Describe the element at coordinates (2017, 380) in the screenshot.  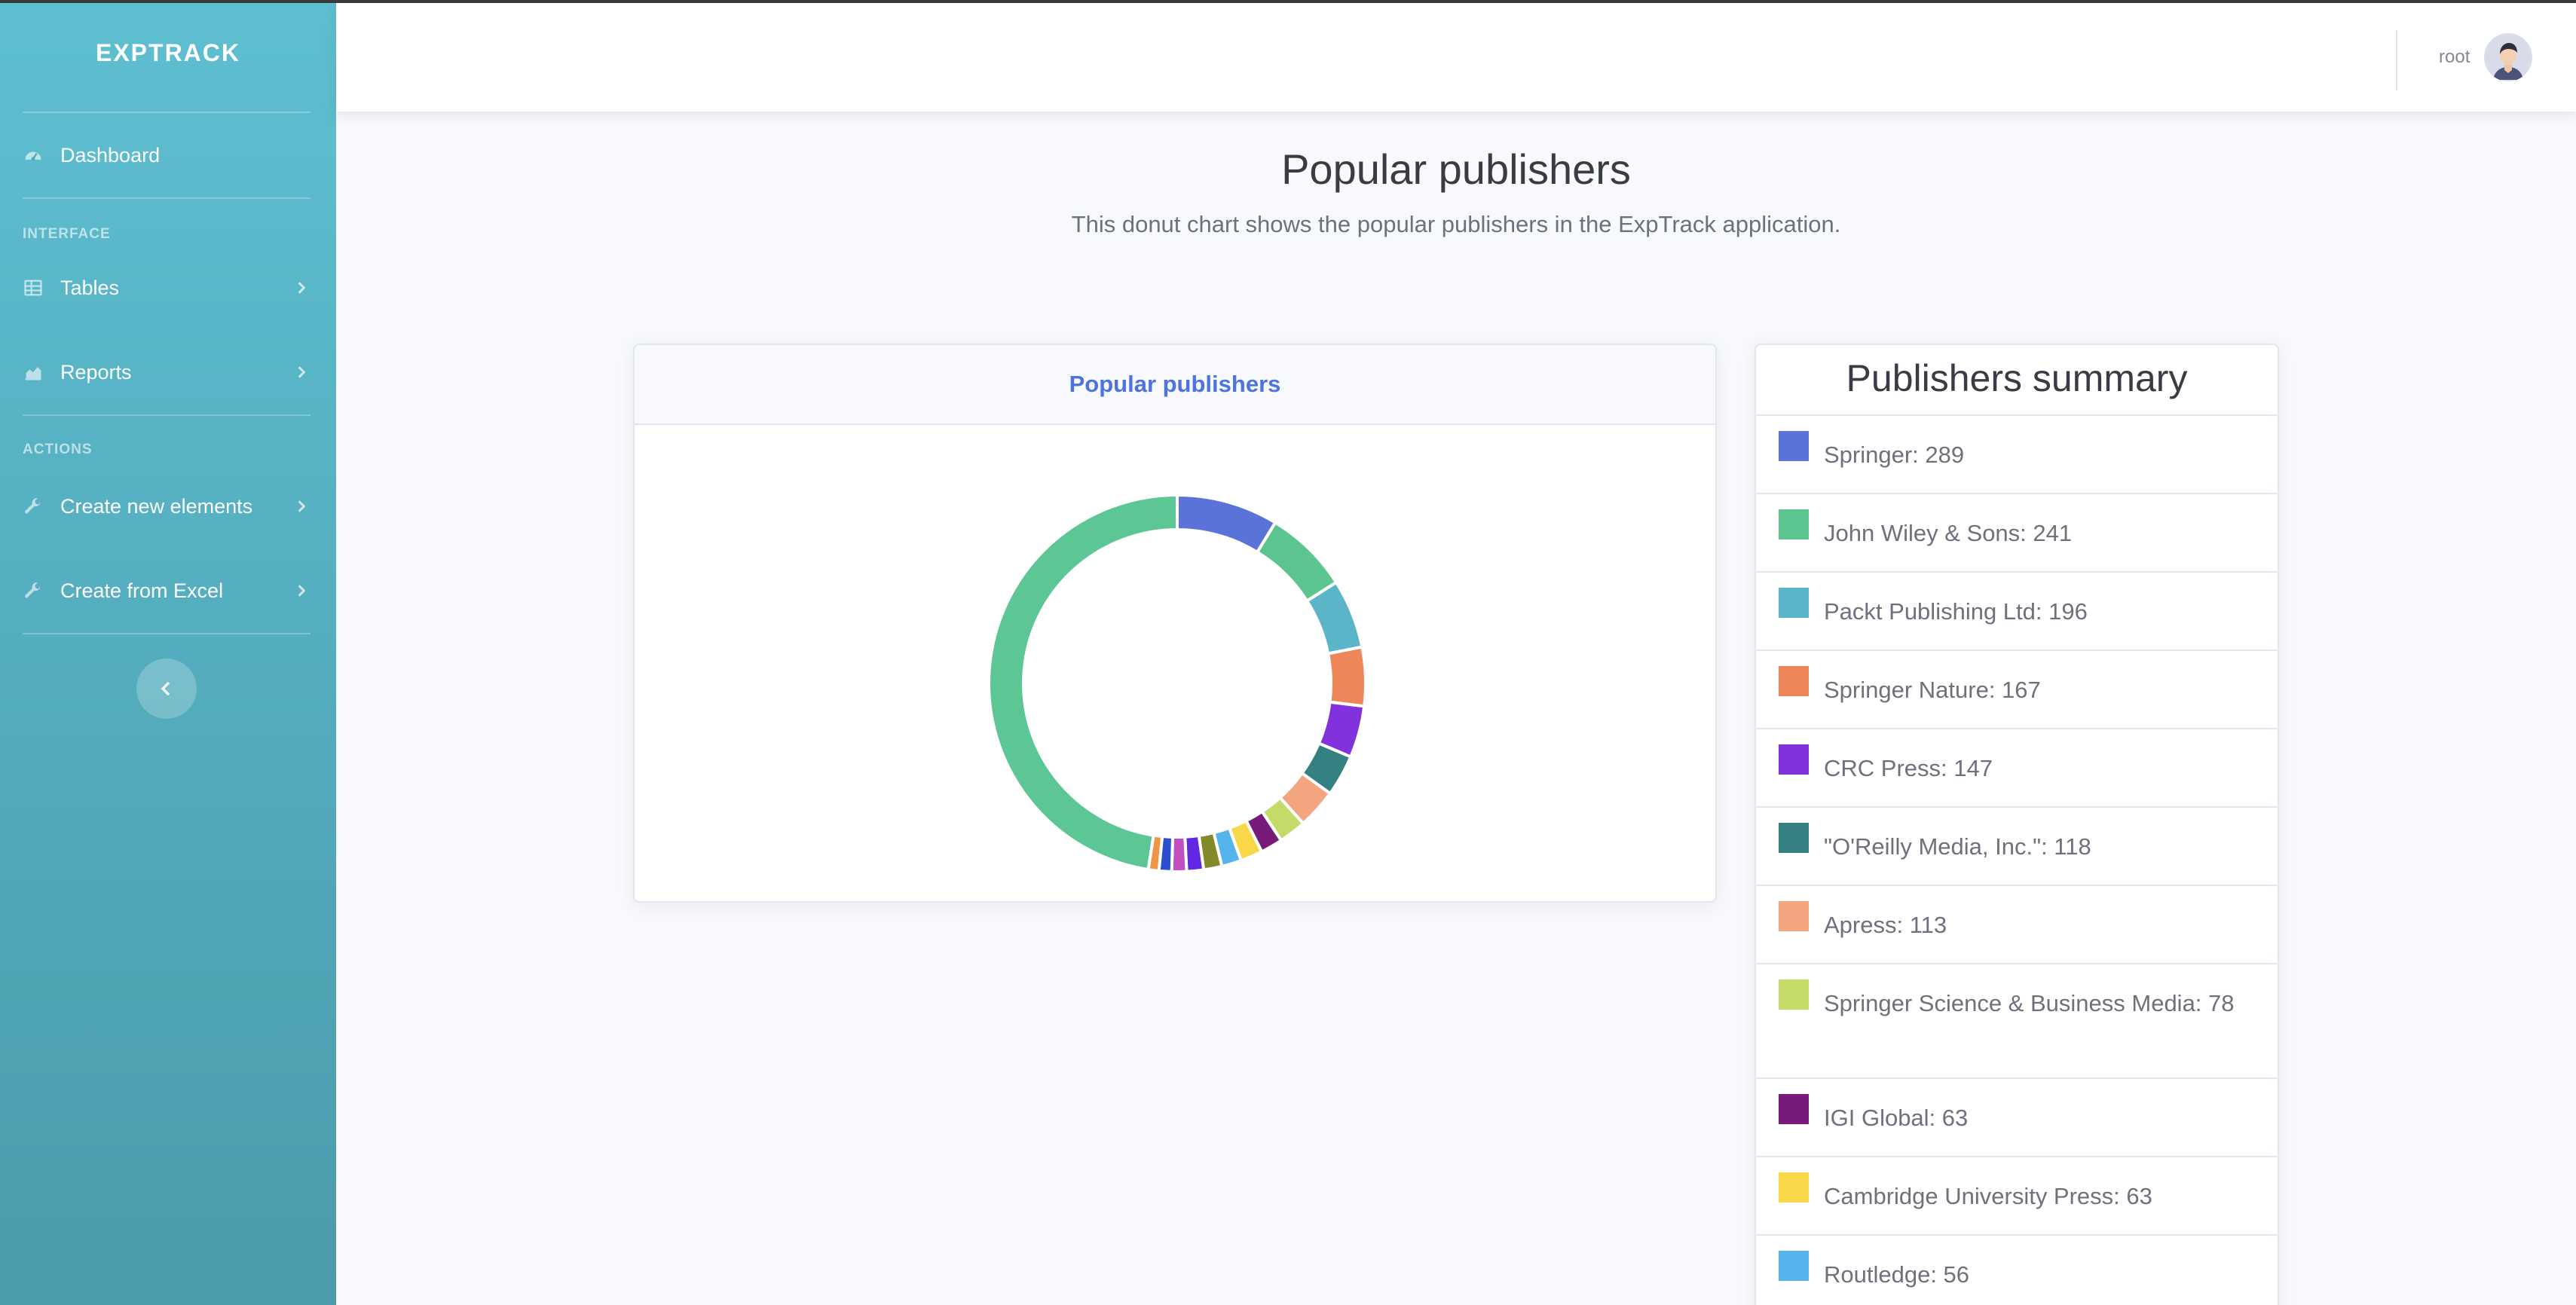
I see `summary-title: Publishers summary` at that location.